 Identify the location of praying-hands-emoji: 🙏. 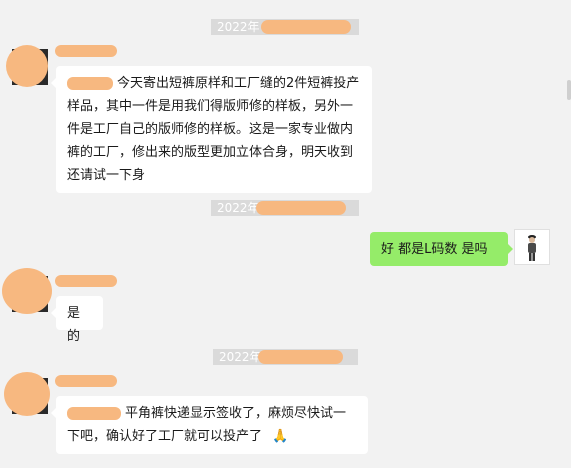
(280, 436).